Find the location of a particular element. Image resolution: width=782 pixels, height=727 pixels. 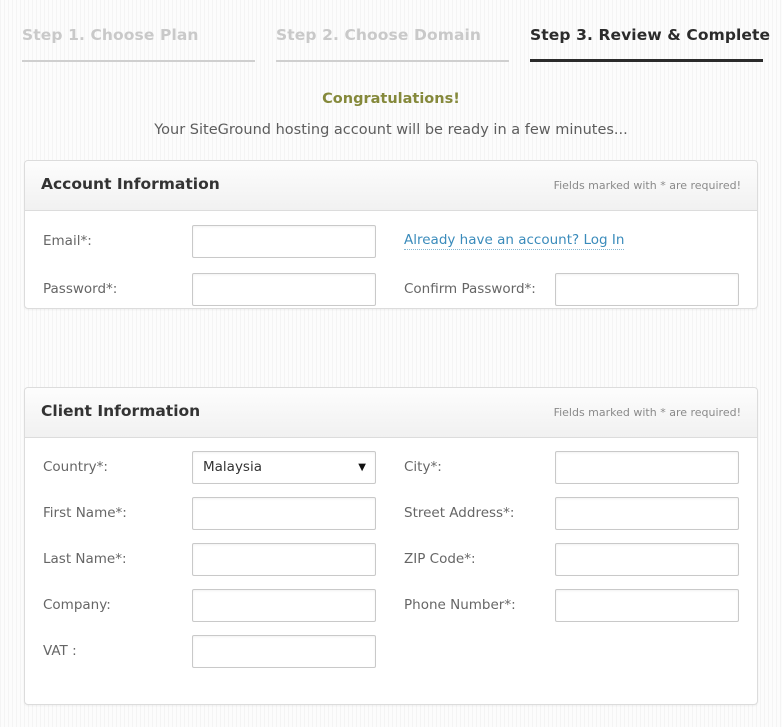

account-panel-title: Account Information is located at coordinates (130, 184).